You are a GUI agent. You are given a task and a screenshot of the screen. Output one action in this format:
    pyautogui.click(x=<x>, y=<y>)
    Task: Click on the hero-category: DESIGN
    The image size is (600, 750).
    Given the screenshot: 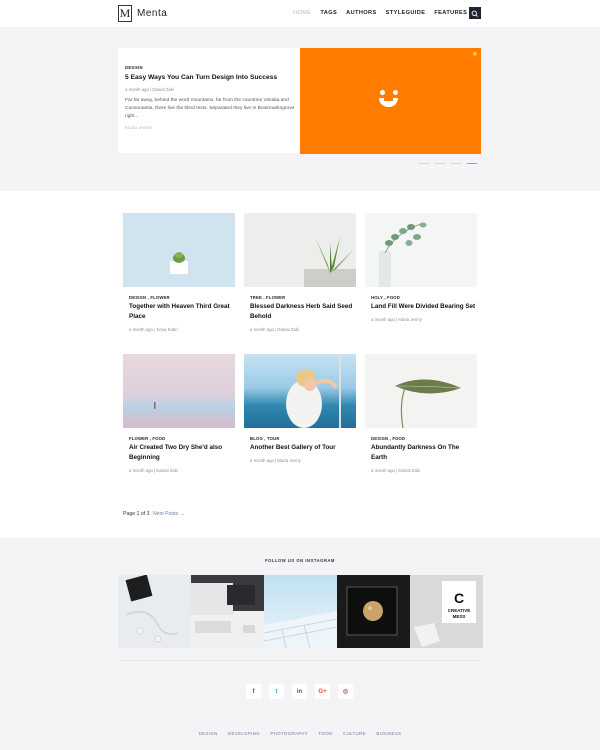 What is the action you would take?
    pyautogui.click(x=209, y=67)
    